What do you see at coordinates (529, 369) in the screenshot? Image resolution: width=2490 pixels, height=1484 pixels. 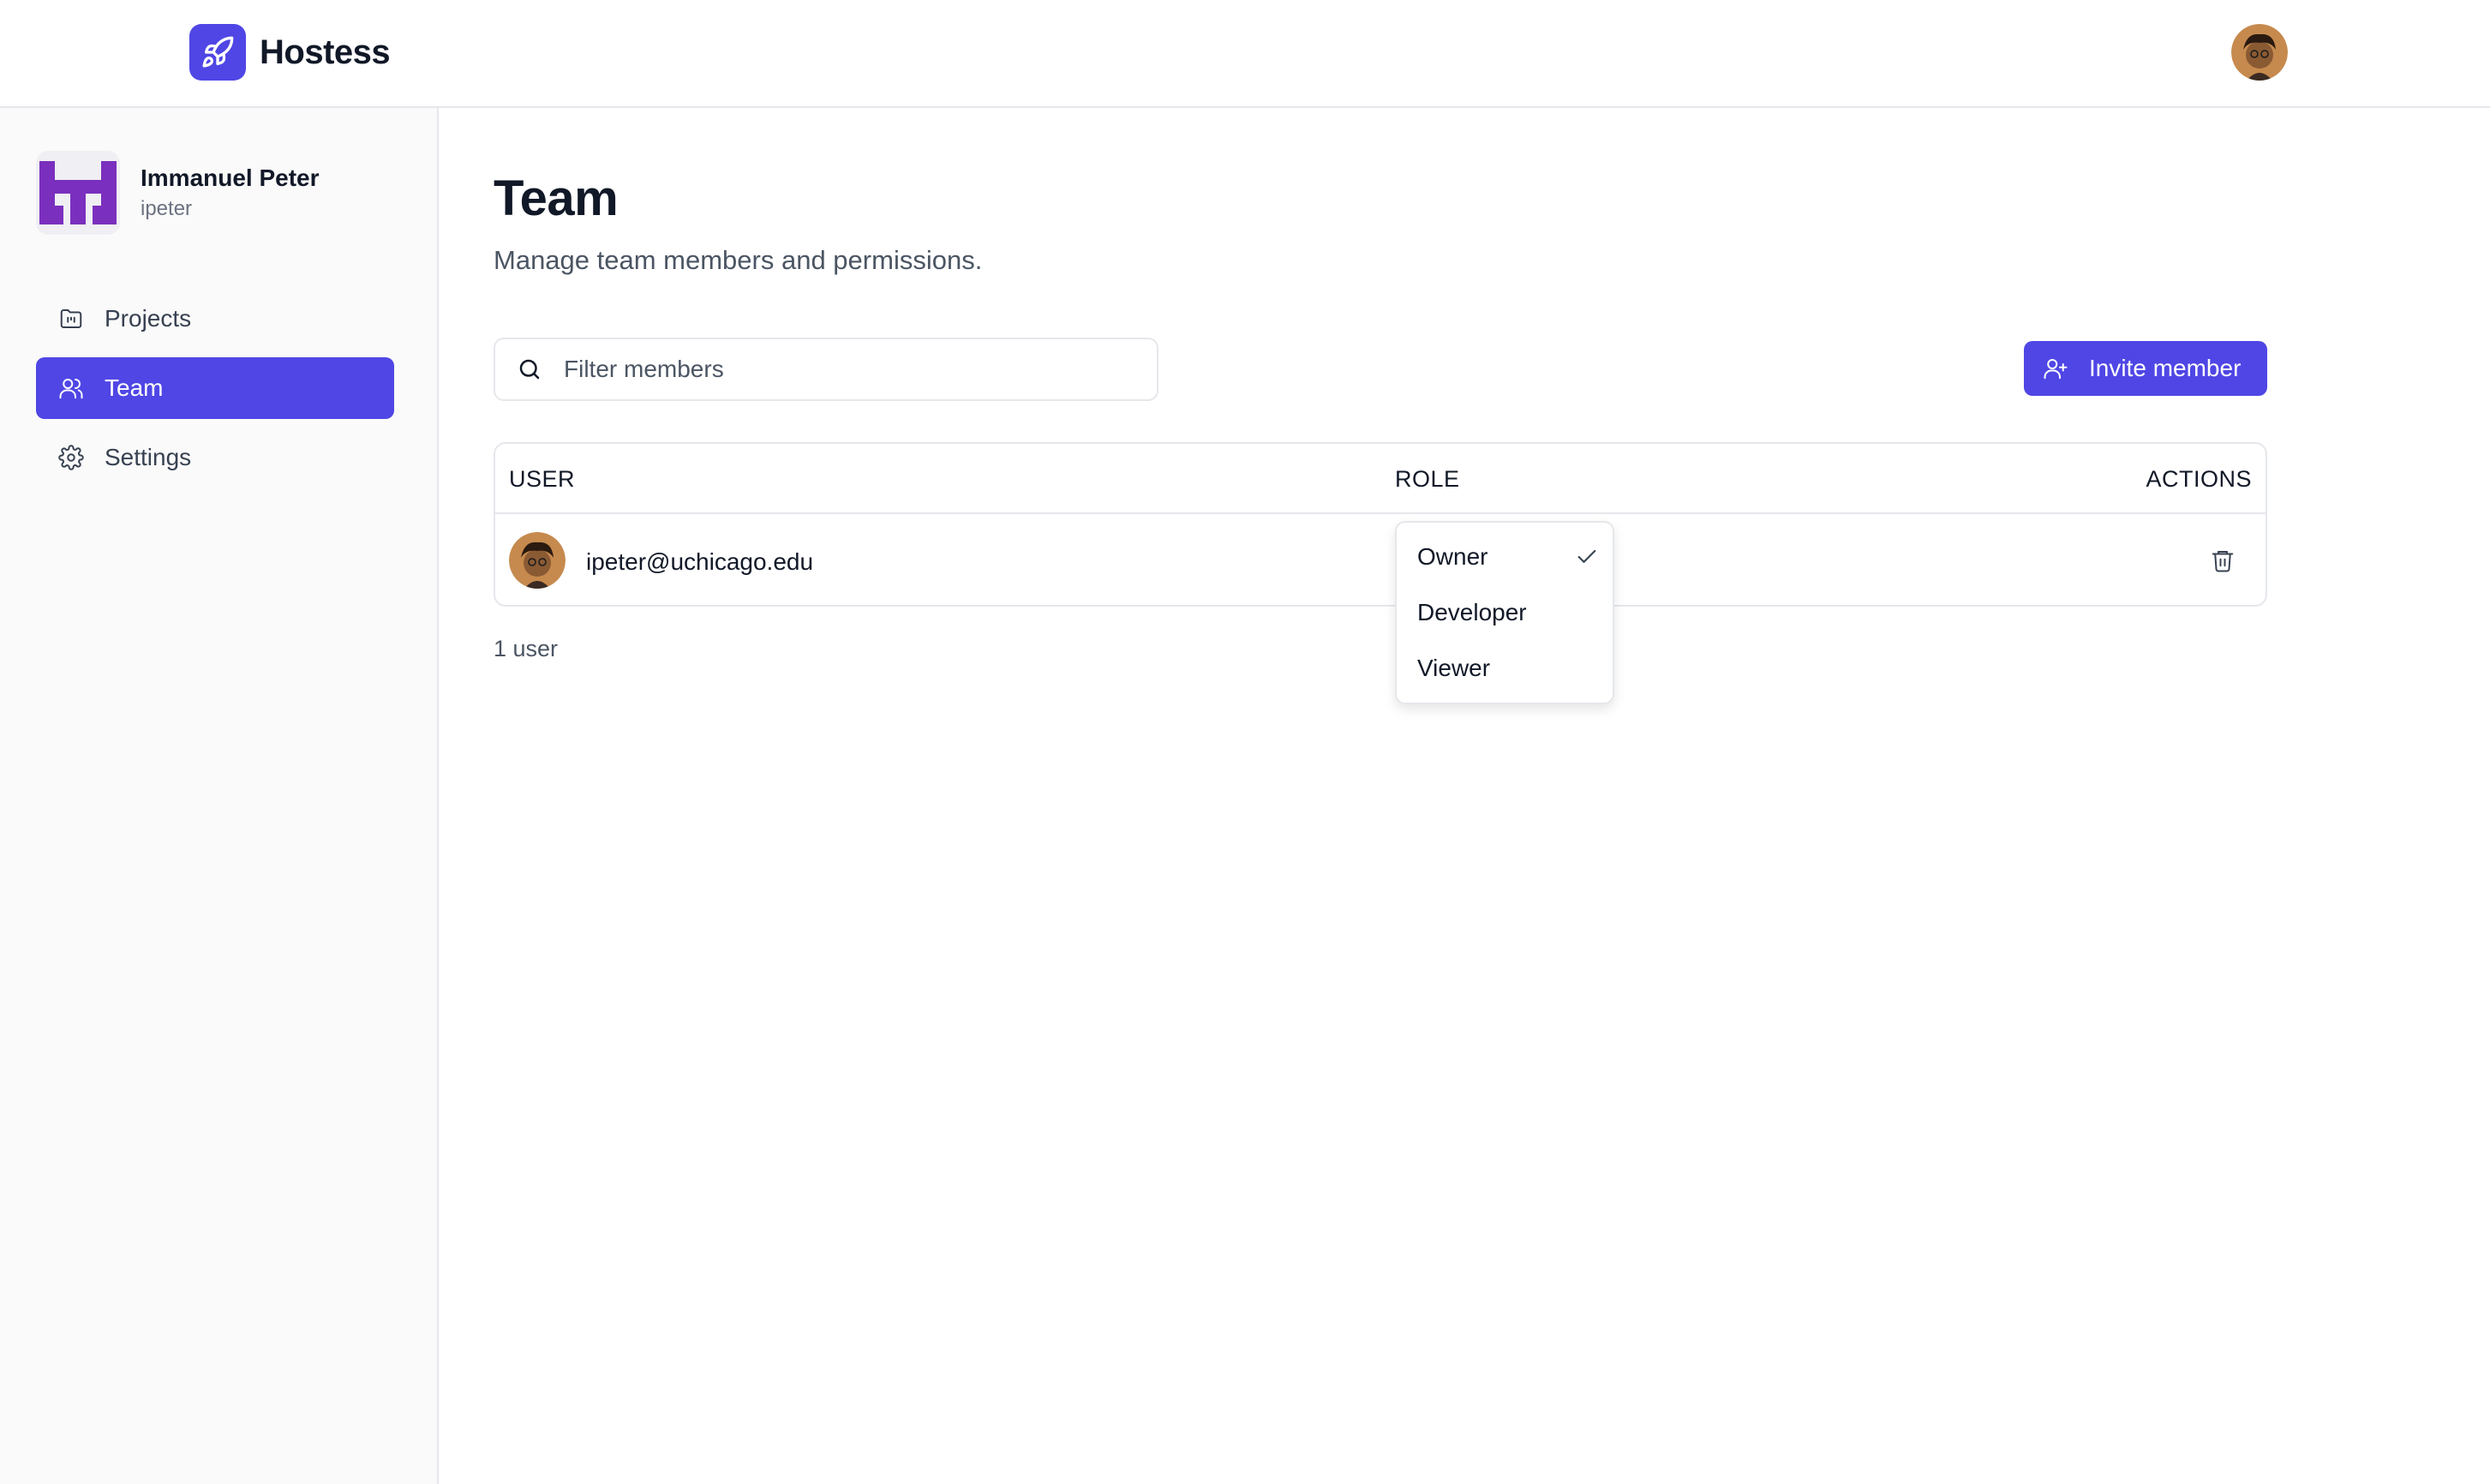 I see `search-icon` at bounding box center [529, 369].